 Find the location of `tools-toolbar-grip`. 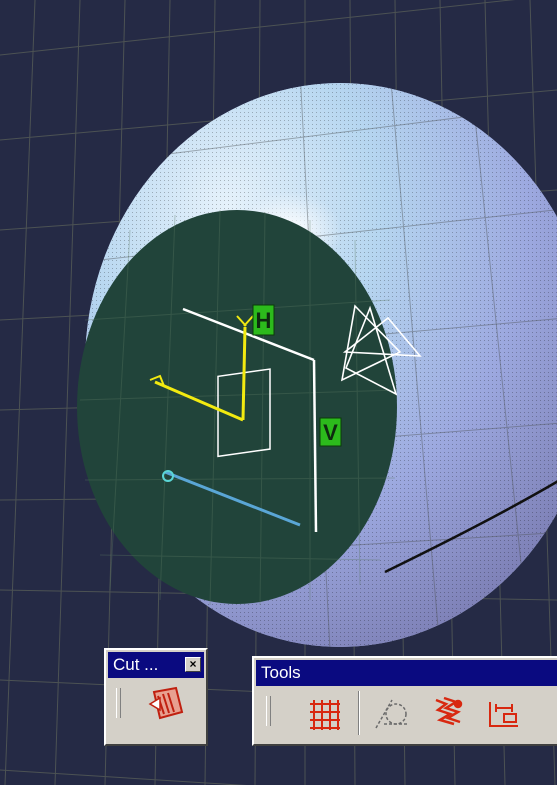

tools-toolbar-grip is located at coordinates (268, 711).